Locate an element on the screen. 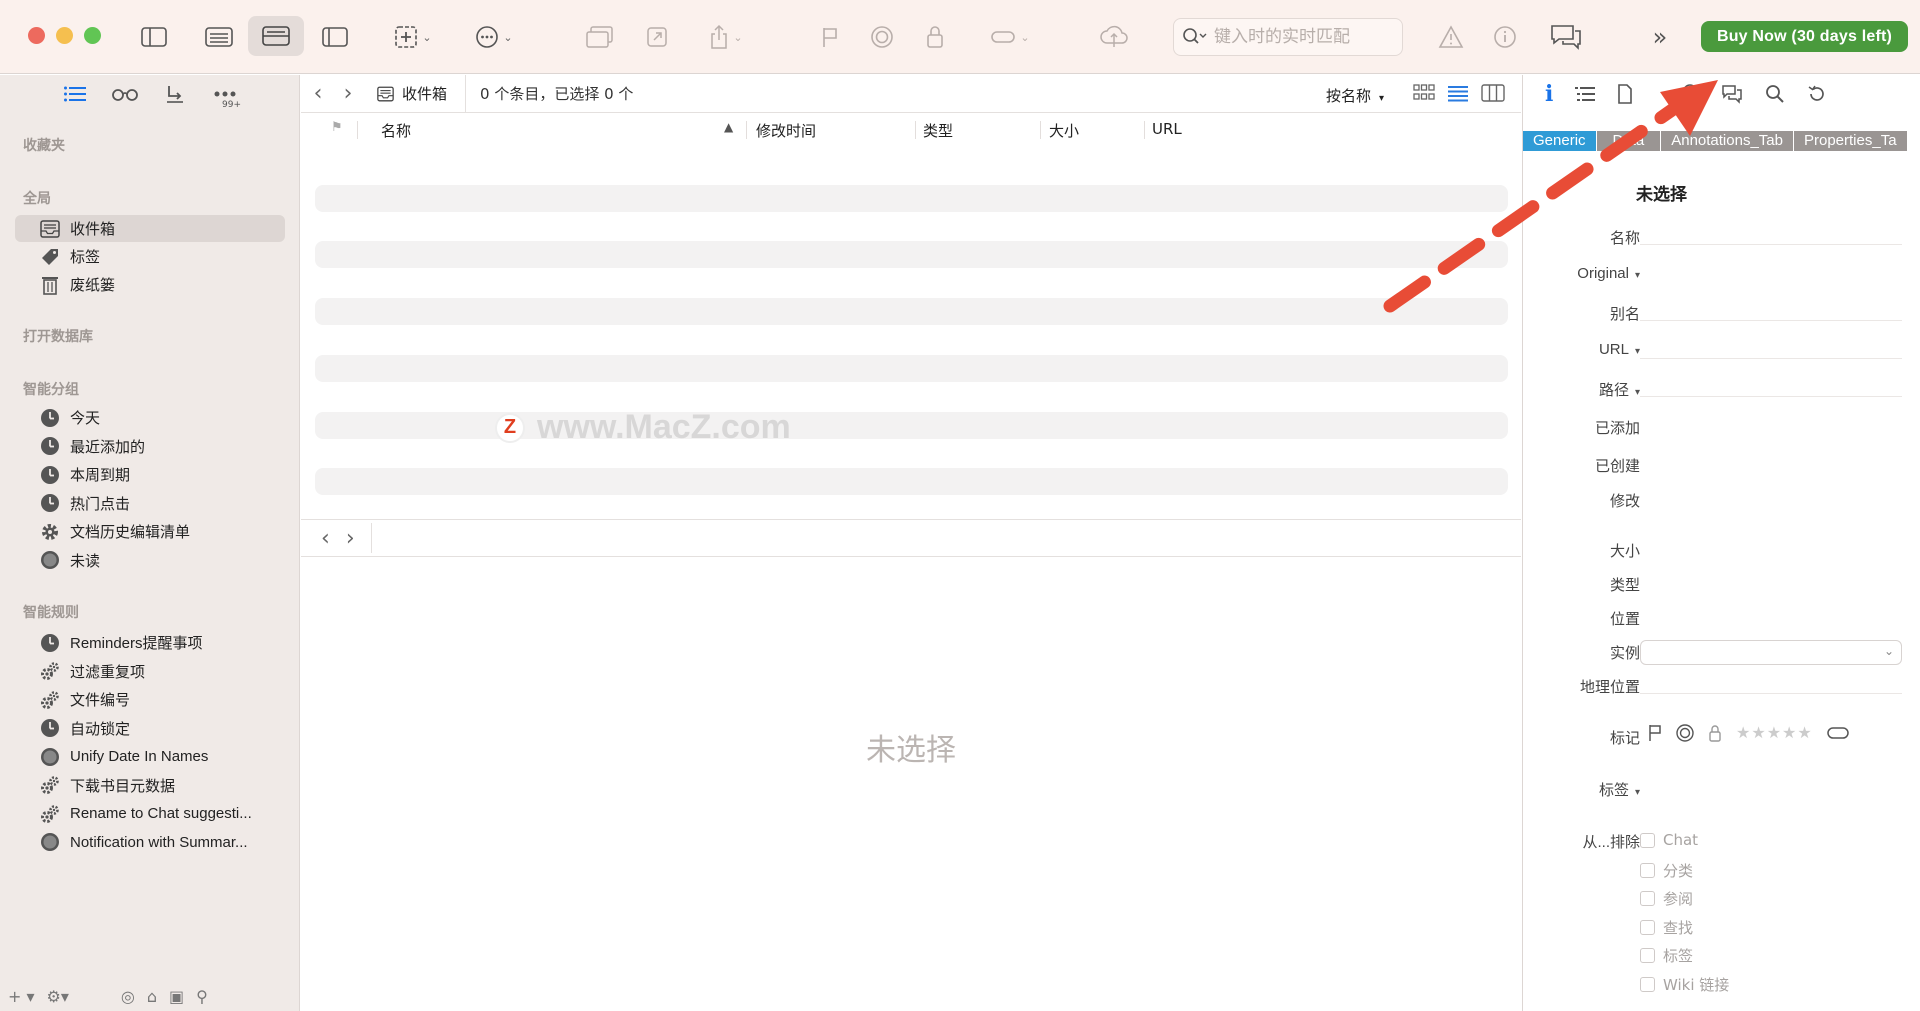 This screenshot has width=1920, height=1011. share-button: ⌄ is located at coordinates (726, 37).